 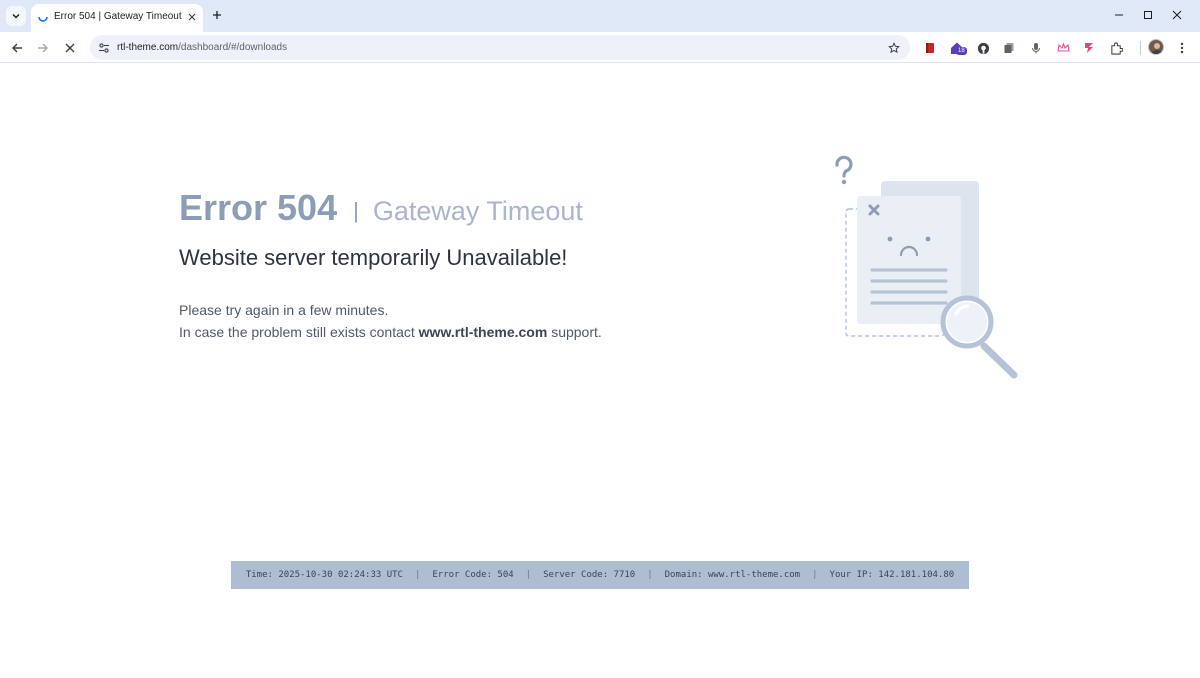 What do you see at coordinates (979, 337) in the screenshot?
I see `magnifier-icon` at bounding box center [979, 337].